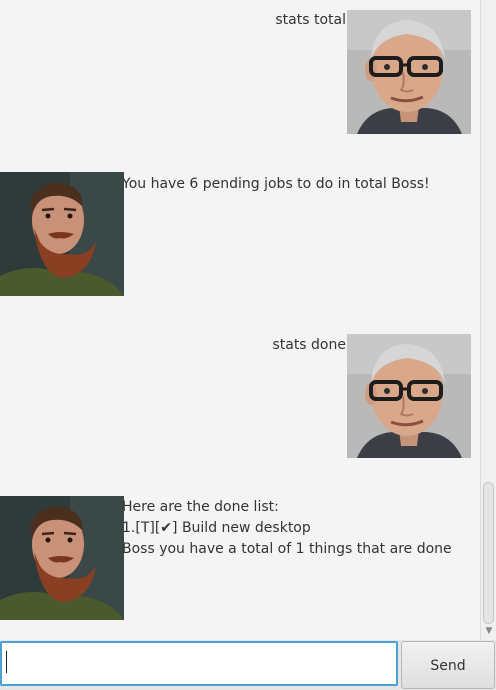  What do you see at coordinates (309, 345) in the screenshot?
I see `user-message-2: stats done` at bounding box center [309, 345].